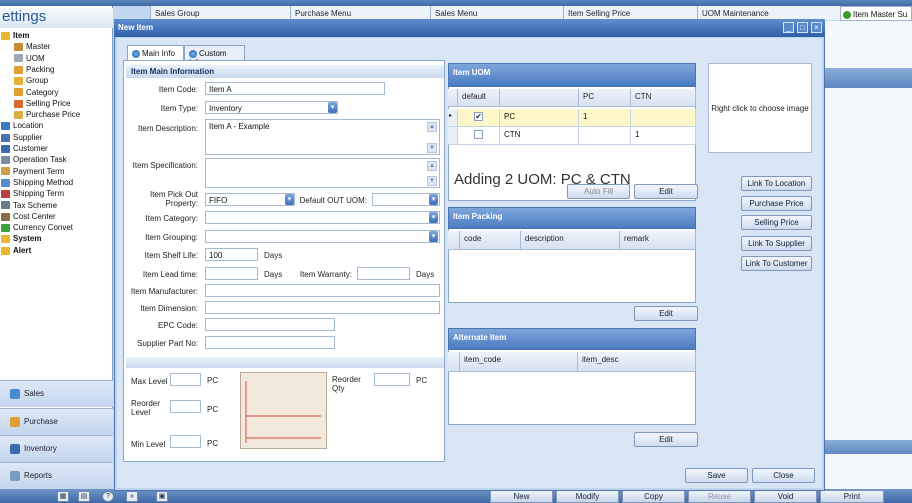 The image size is (912, 503). I want to click on col-item-desc: item_desc, so click(637, 362).